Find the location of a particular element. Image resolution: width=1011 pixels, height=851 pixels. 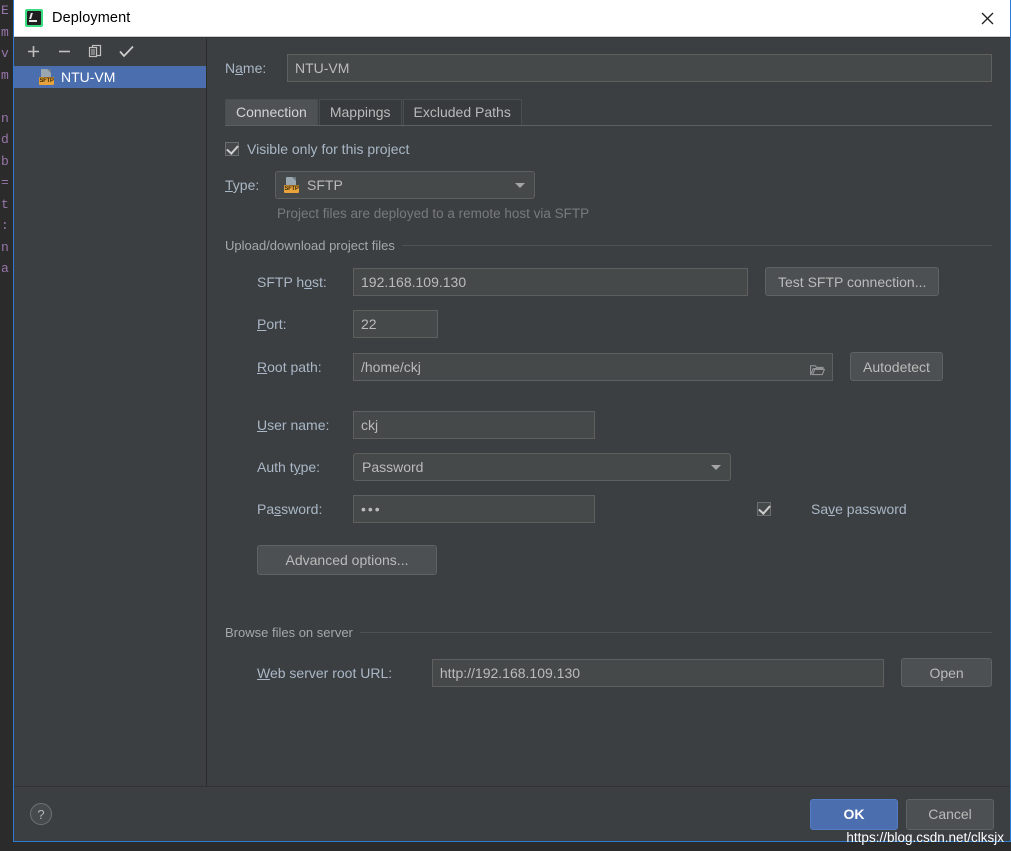

port-row: Port: 22 is located at coordinates (608, 324).